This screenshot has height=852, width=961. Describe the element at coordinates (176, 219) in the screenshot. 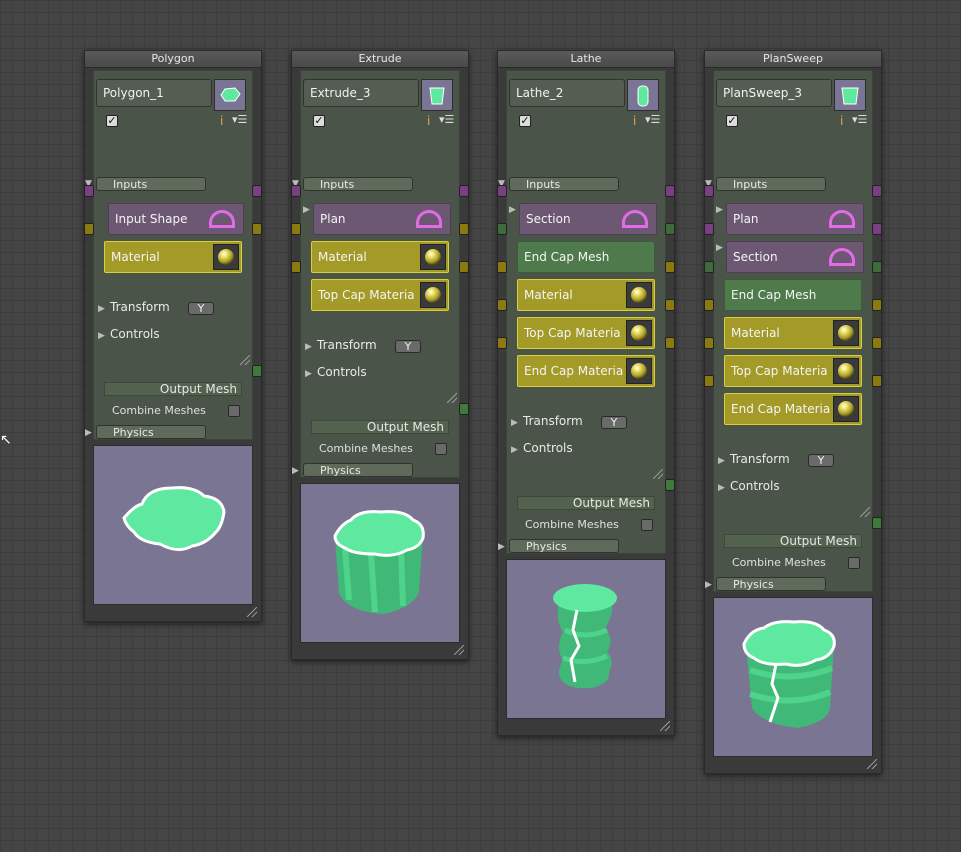

I see `slot-input-shape: Input Shape` at that location.